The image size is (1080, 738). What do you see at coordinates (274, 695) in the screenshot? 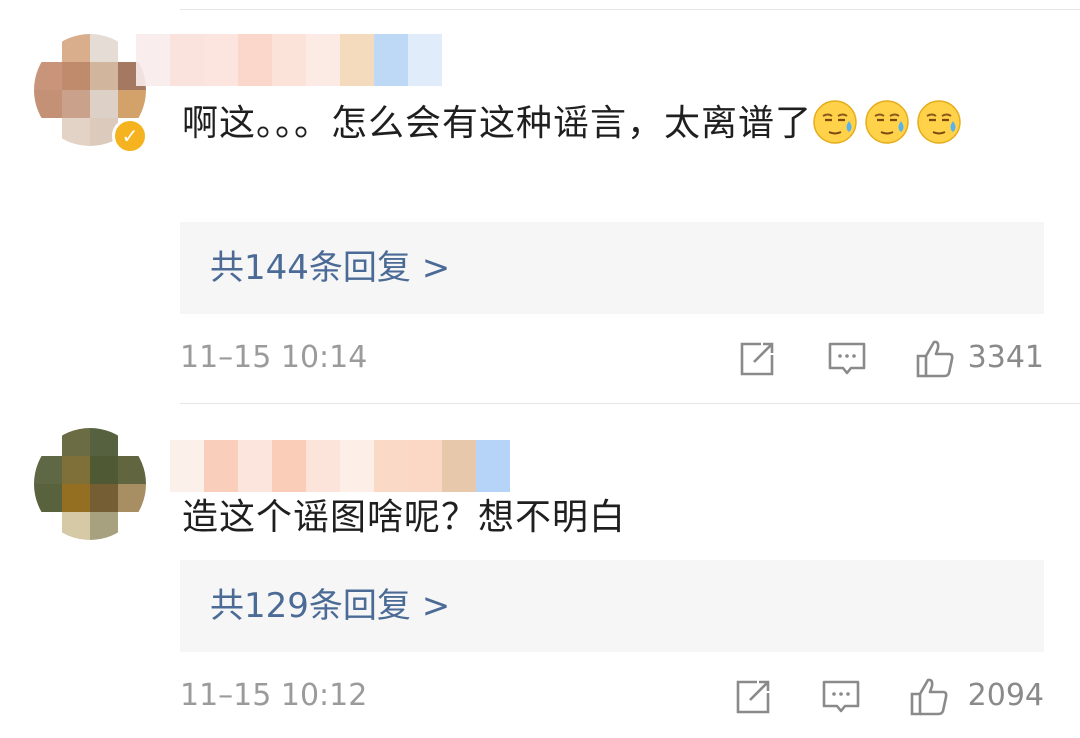
I see `comment-timestamp: 11–15 10:12` at bounding box center [274, 695].